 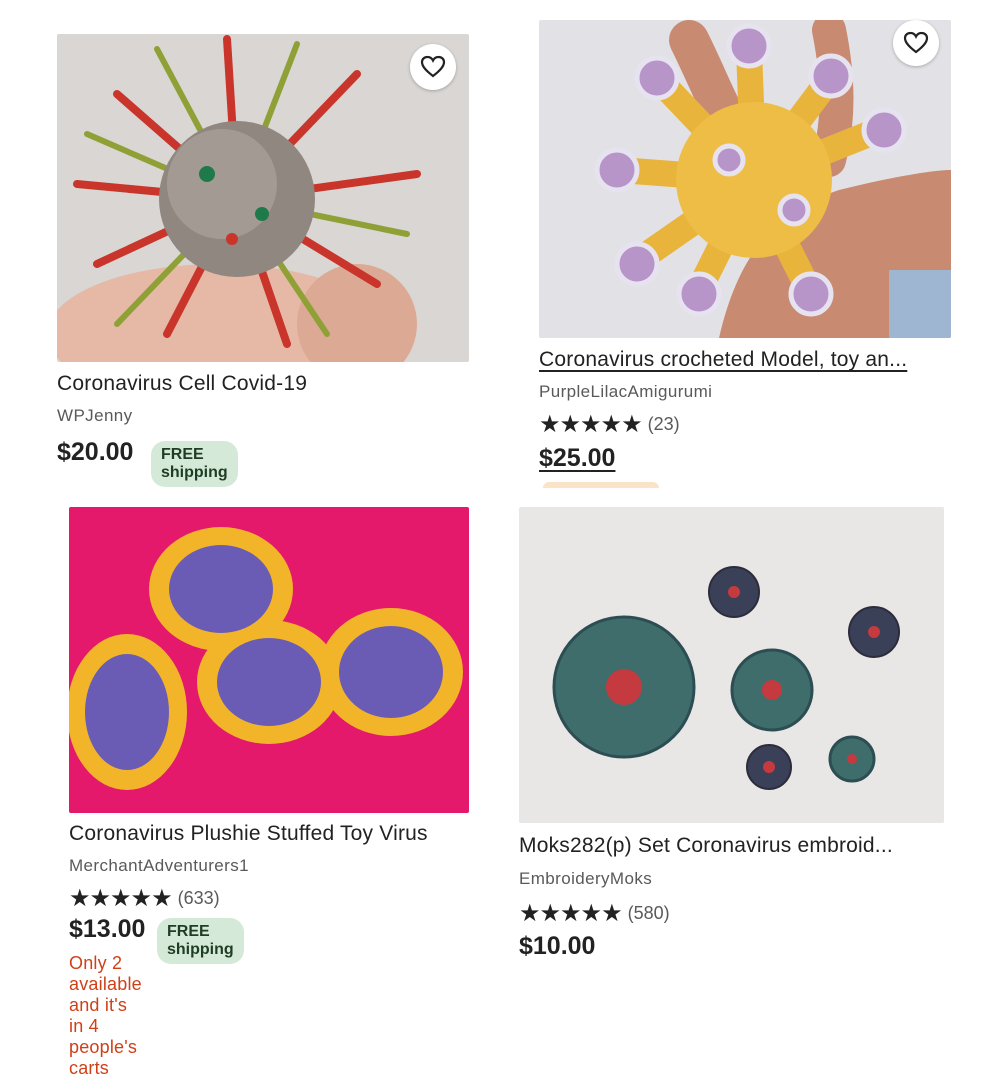 What do you see at coordinates (648, 913) in the screenshot?
I see `review-count: (580)` at bounding box center [648, 913].